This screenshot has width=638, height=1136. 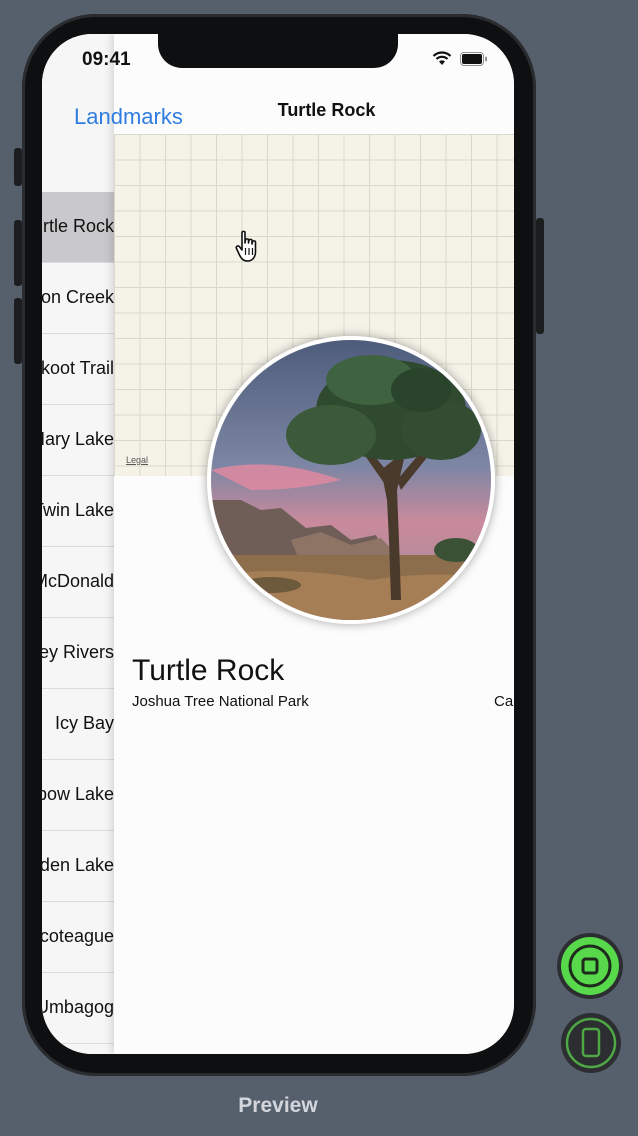 I want to click on volume-up-button, so click(x=18, y=253).